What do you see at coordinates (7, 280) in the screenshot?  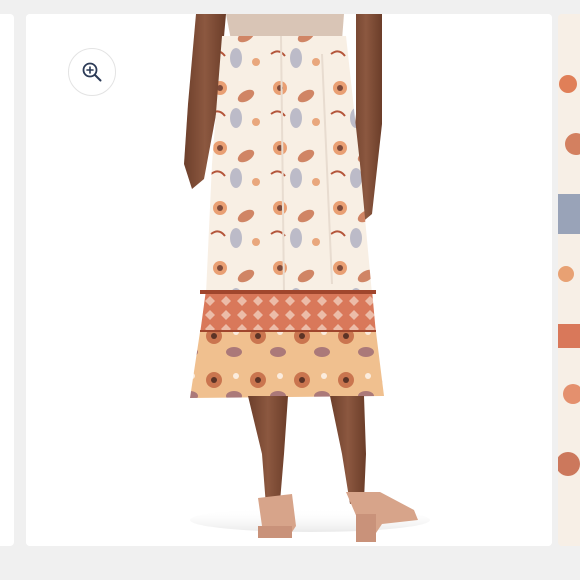 I see `previous-slide-edge` at bounding box center [7, 280].